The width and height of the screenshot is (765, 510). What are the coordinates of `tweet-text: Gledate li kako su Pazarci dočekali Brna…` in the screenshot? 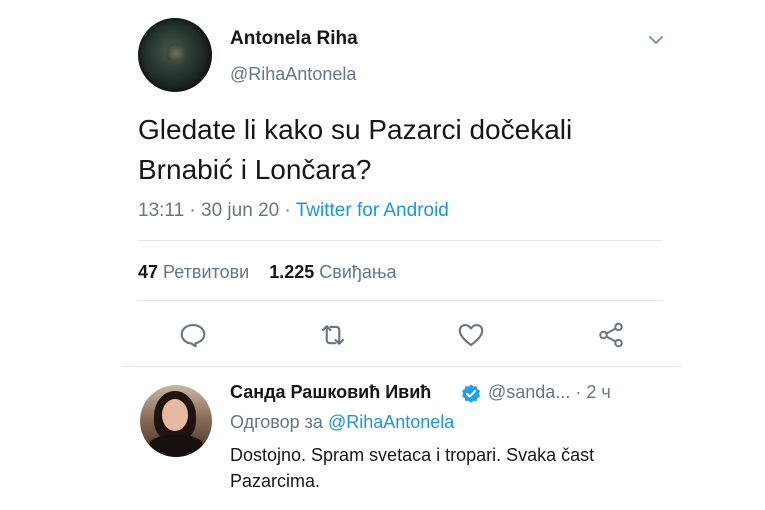 It's located at (418, 150).